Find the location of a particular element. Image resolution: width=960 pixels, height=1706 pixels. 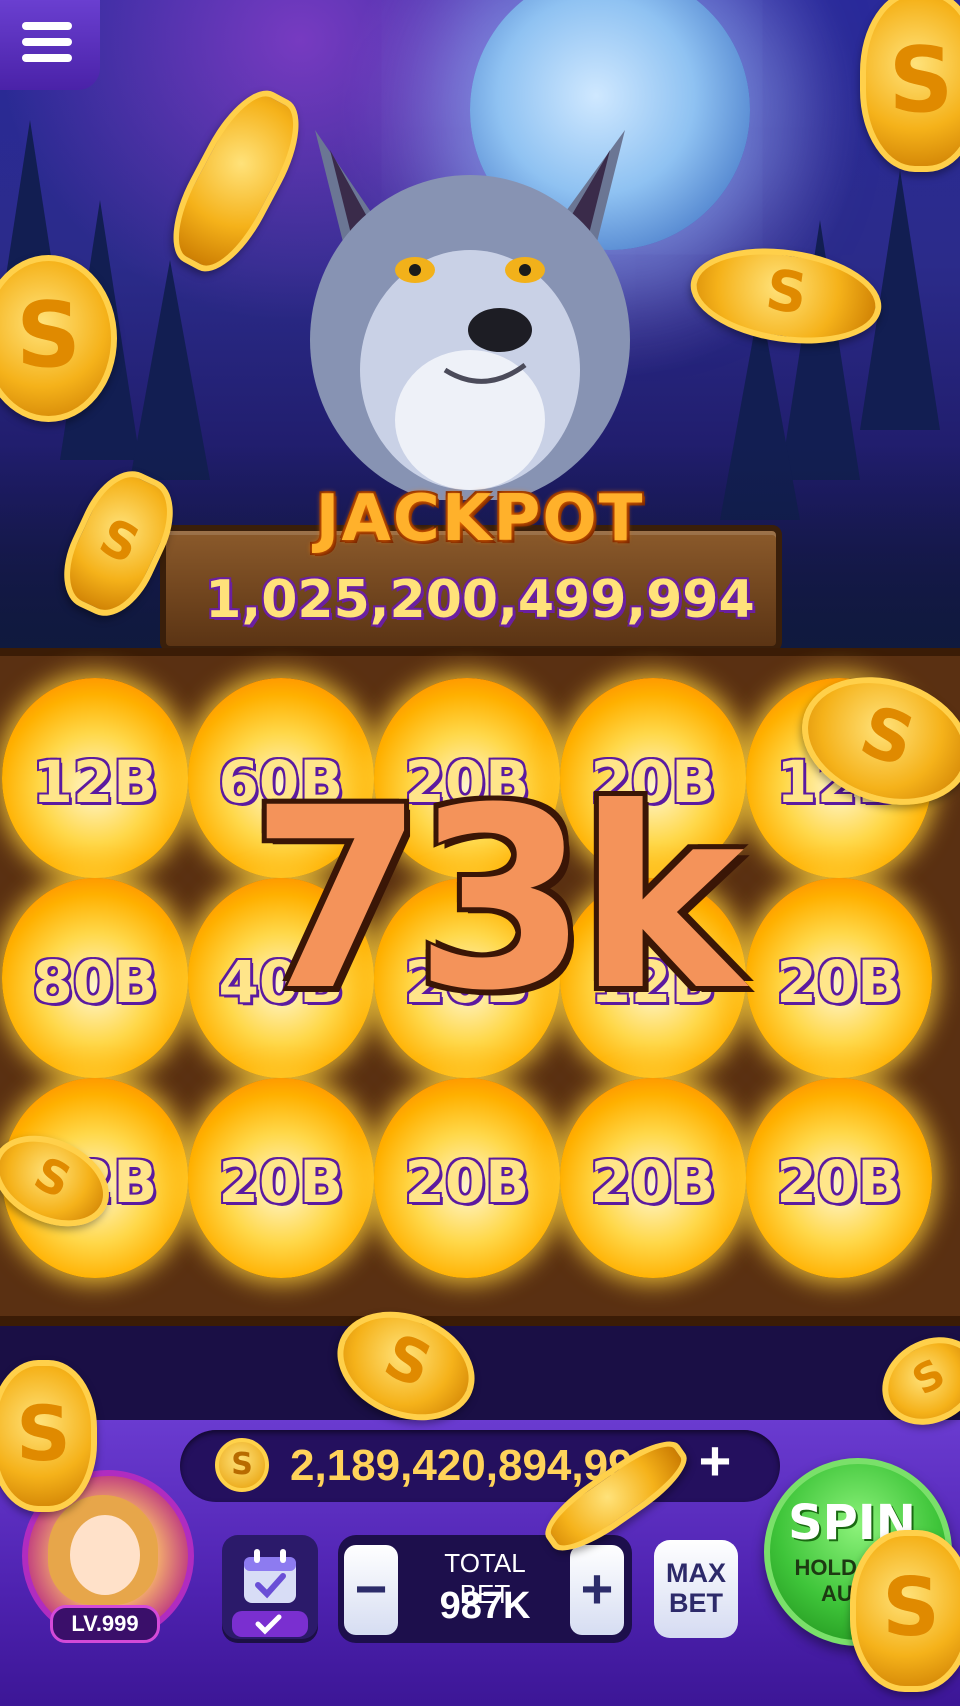

reel-cell: 80B is located at coordinates (95, 978).